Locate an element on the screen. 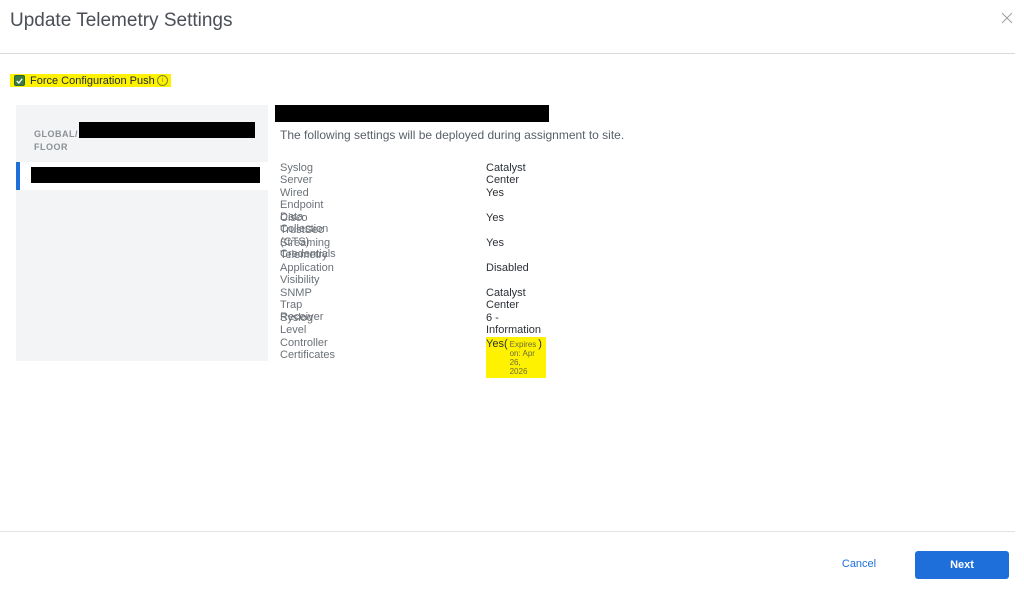 The height and width of the screenshot is (593, 1024). setting-value: Yes( Expires on: Apr 26, 2026 ) is located at coordinates (516, 357).